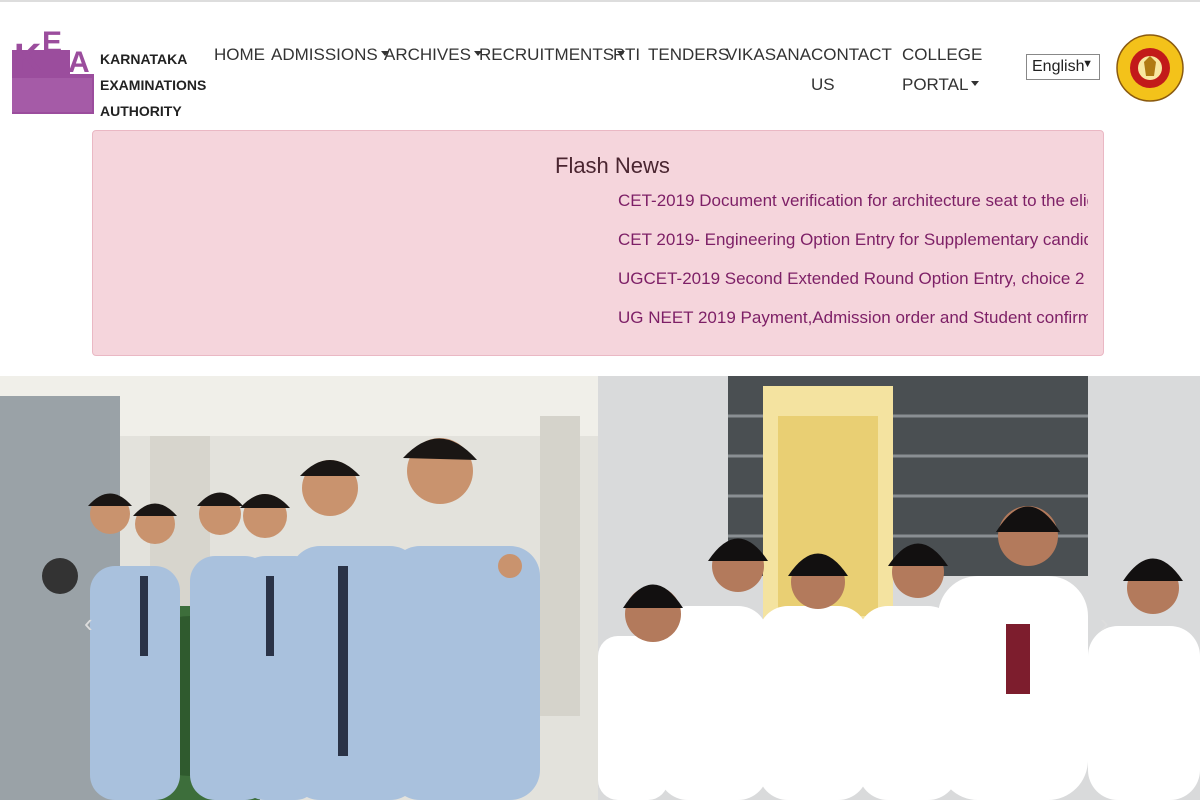 The image size is (1200, 800). I want to click on select-arrow-icon: ▼, so click(1087, 64).